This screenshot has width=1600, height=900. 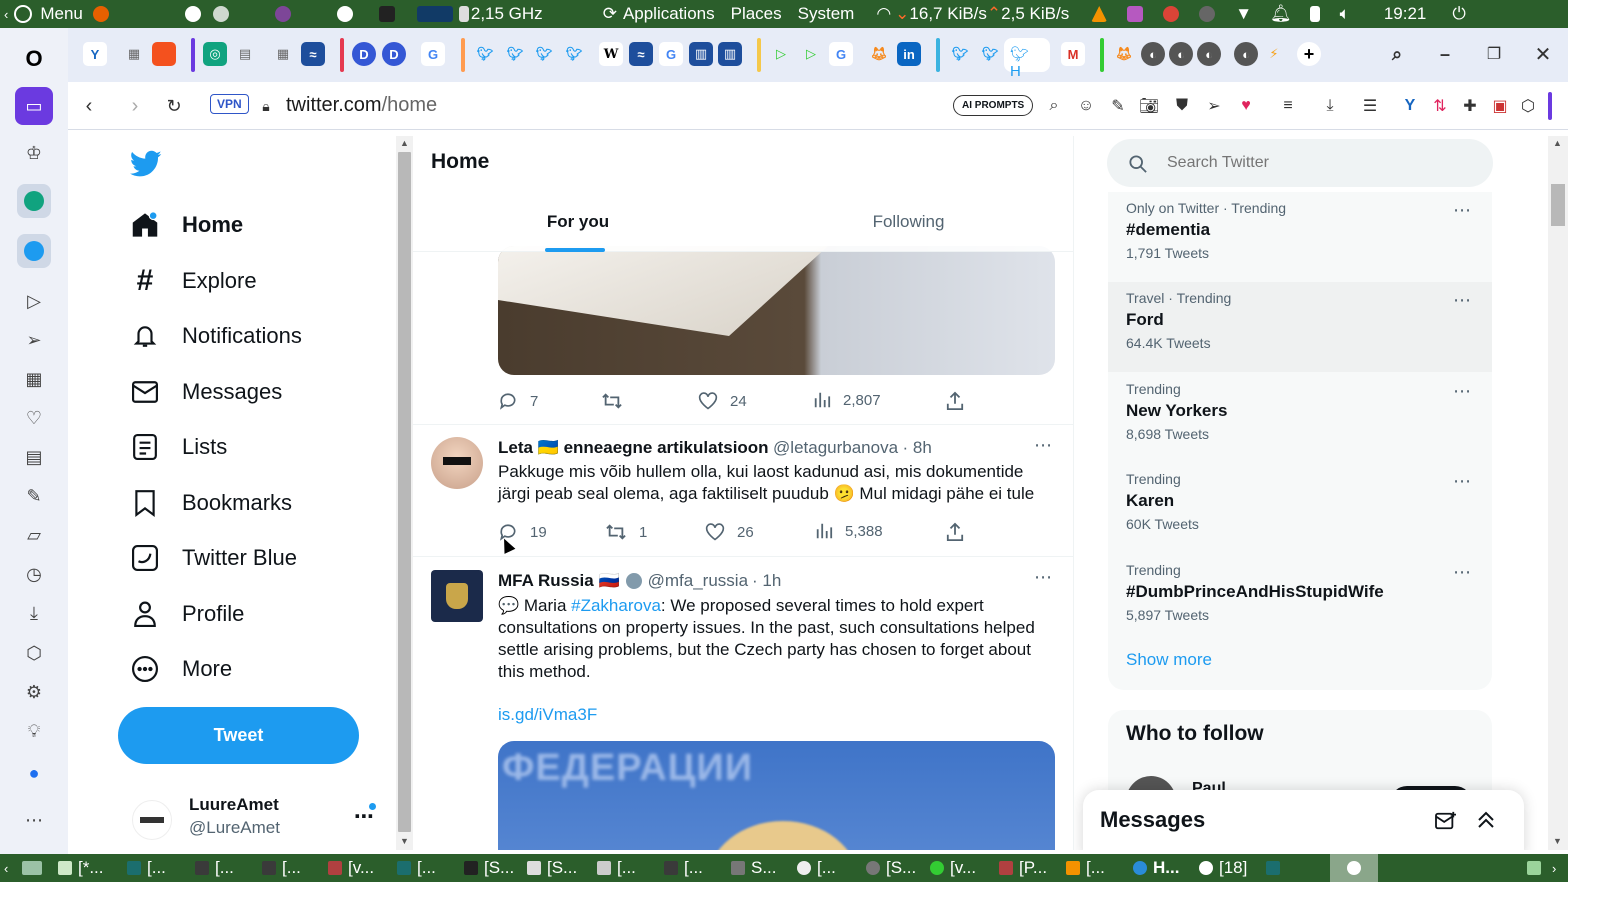 I want to click on back-icon: ‹, so click(x=89, y=106).